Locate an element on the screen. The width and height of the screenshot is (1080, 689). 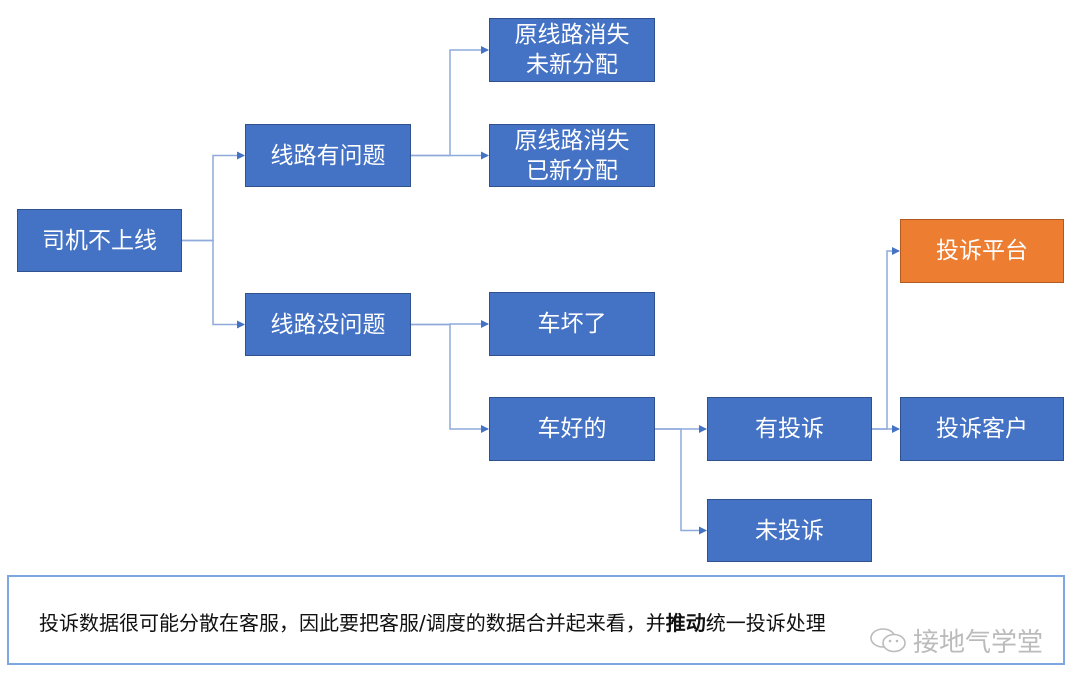
node-label: 线路没问题 is located at coordinates (328, 324).